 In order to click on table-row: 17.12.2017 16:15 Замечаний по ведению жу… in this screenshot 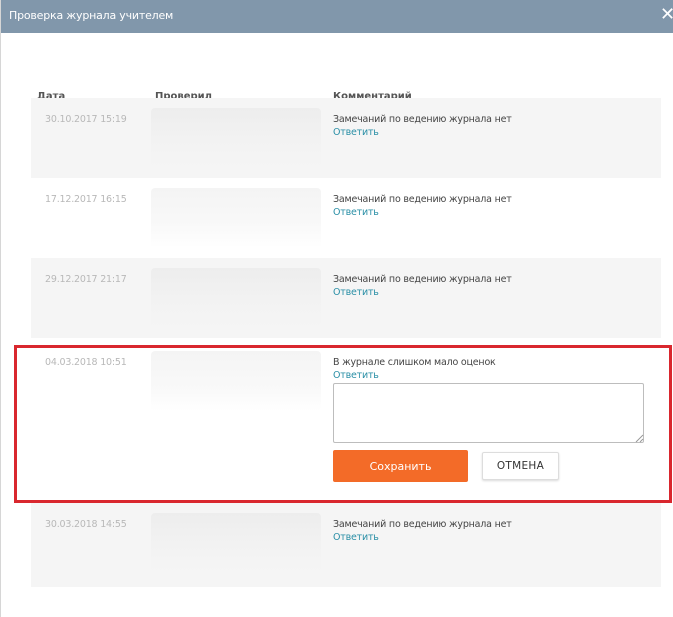, I will do `click(346, 218)`.